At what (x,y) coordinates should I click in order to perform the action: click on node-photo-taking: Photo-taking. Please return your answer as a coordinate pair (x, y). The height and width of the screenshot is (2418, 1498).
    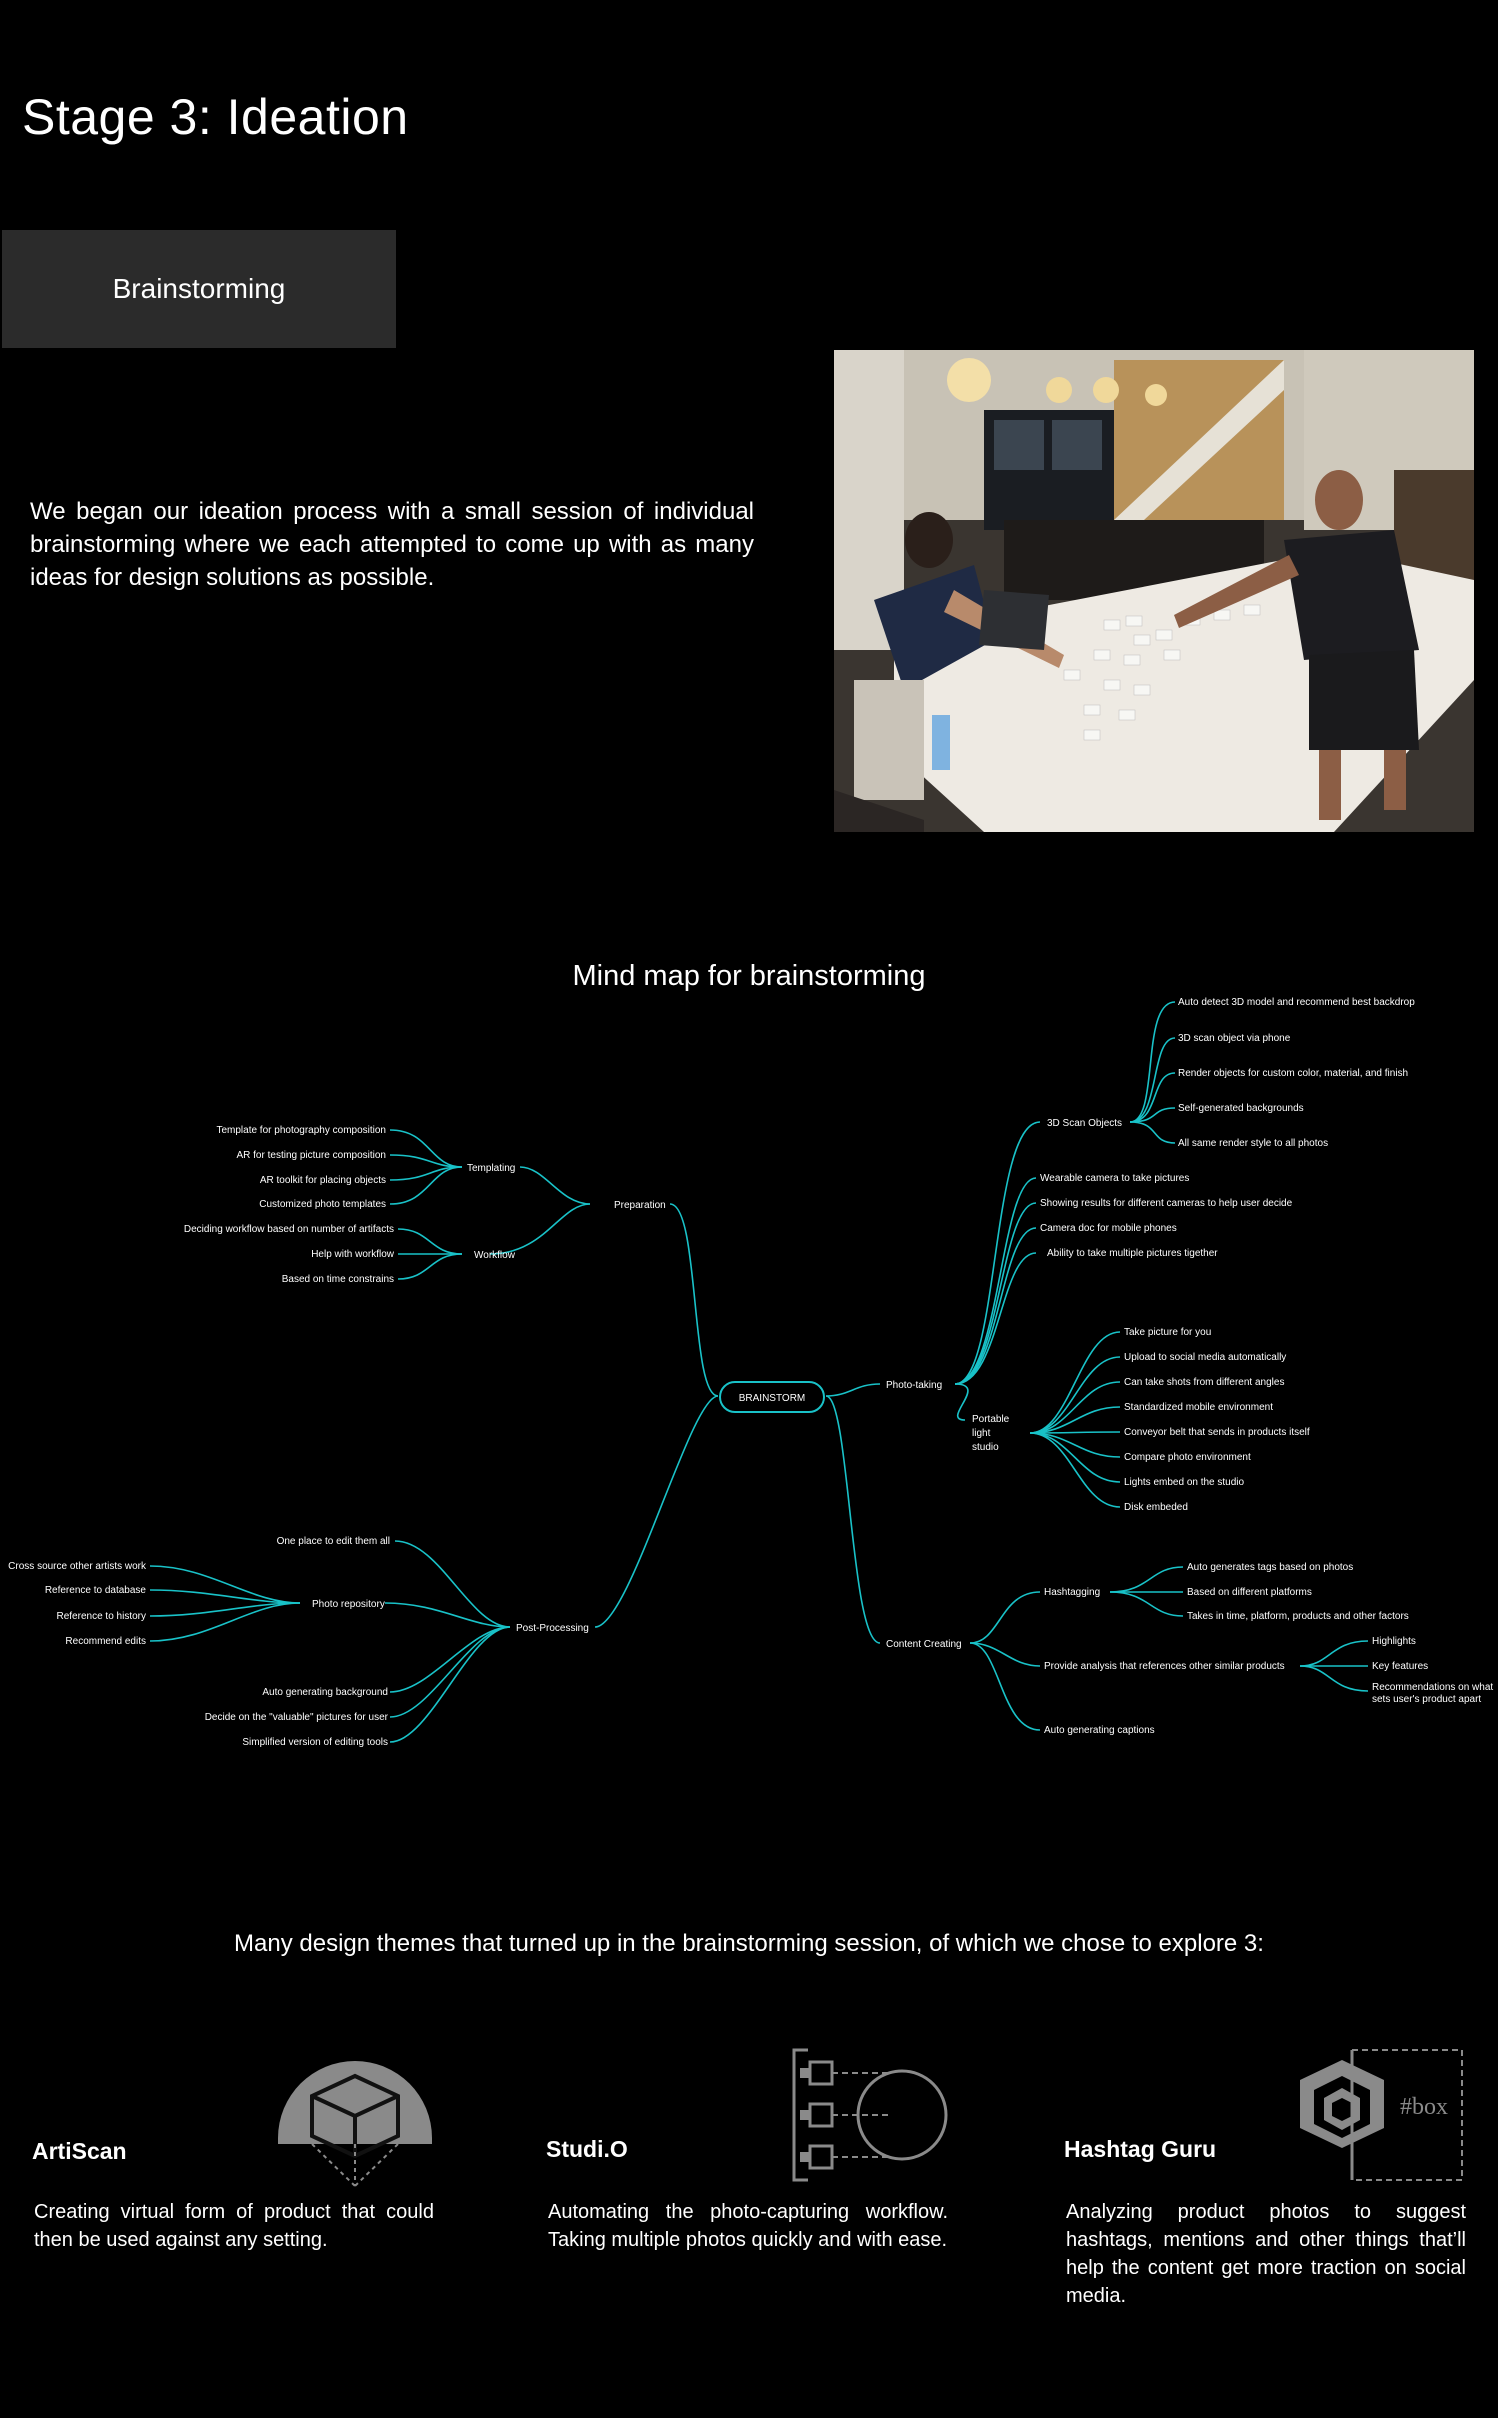
    Looking at the image, I should click on (914, 1385).